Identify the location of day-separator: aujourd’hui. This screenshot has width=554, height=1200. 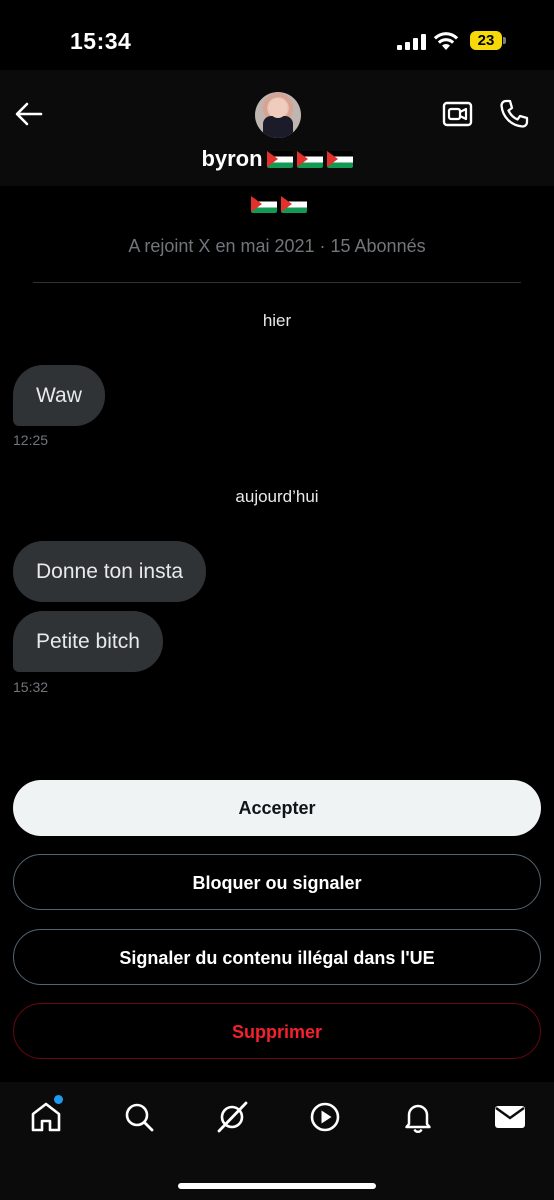
(277, 496).